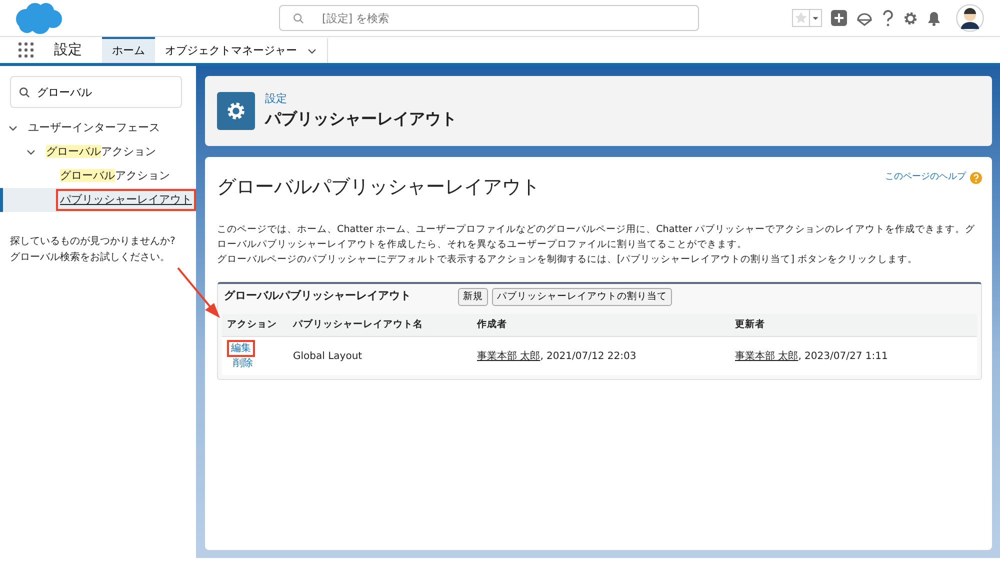 The height and width of the screenshot is (561, 1000). What do you see at coordinates (596, 237) in the screenshot?
I see `description-text: このページでは、ホーム、Chatter ホーム、ユーザープロファイルなどのグローバルページ用に、Chatter パブリッシャーでアクションのレイアウトを作成できます。グローバルパブリッシャーレイアウトを作成したら、それを異なるユーザープロファイルに割り当てることができます。` at bounding box center [596, 237].